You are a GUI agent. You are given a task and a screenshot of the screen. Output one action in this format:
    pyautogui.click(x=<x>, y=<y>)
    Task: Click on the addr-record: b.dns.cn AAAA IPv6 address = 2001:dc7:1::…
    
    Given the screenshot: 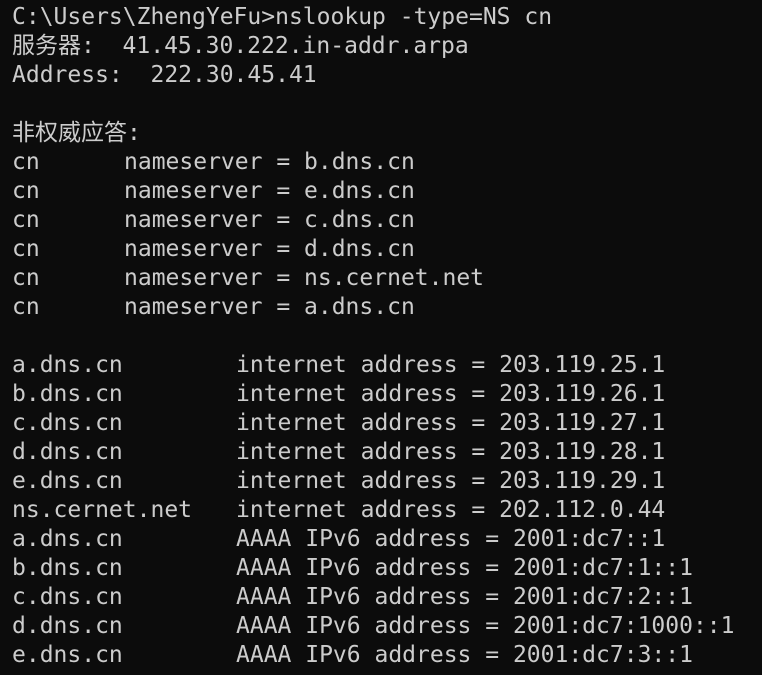 What is the action you would take?
    pyautogui.click(x=387, y=568)
    